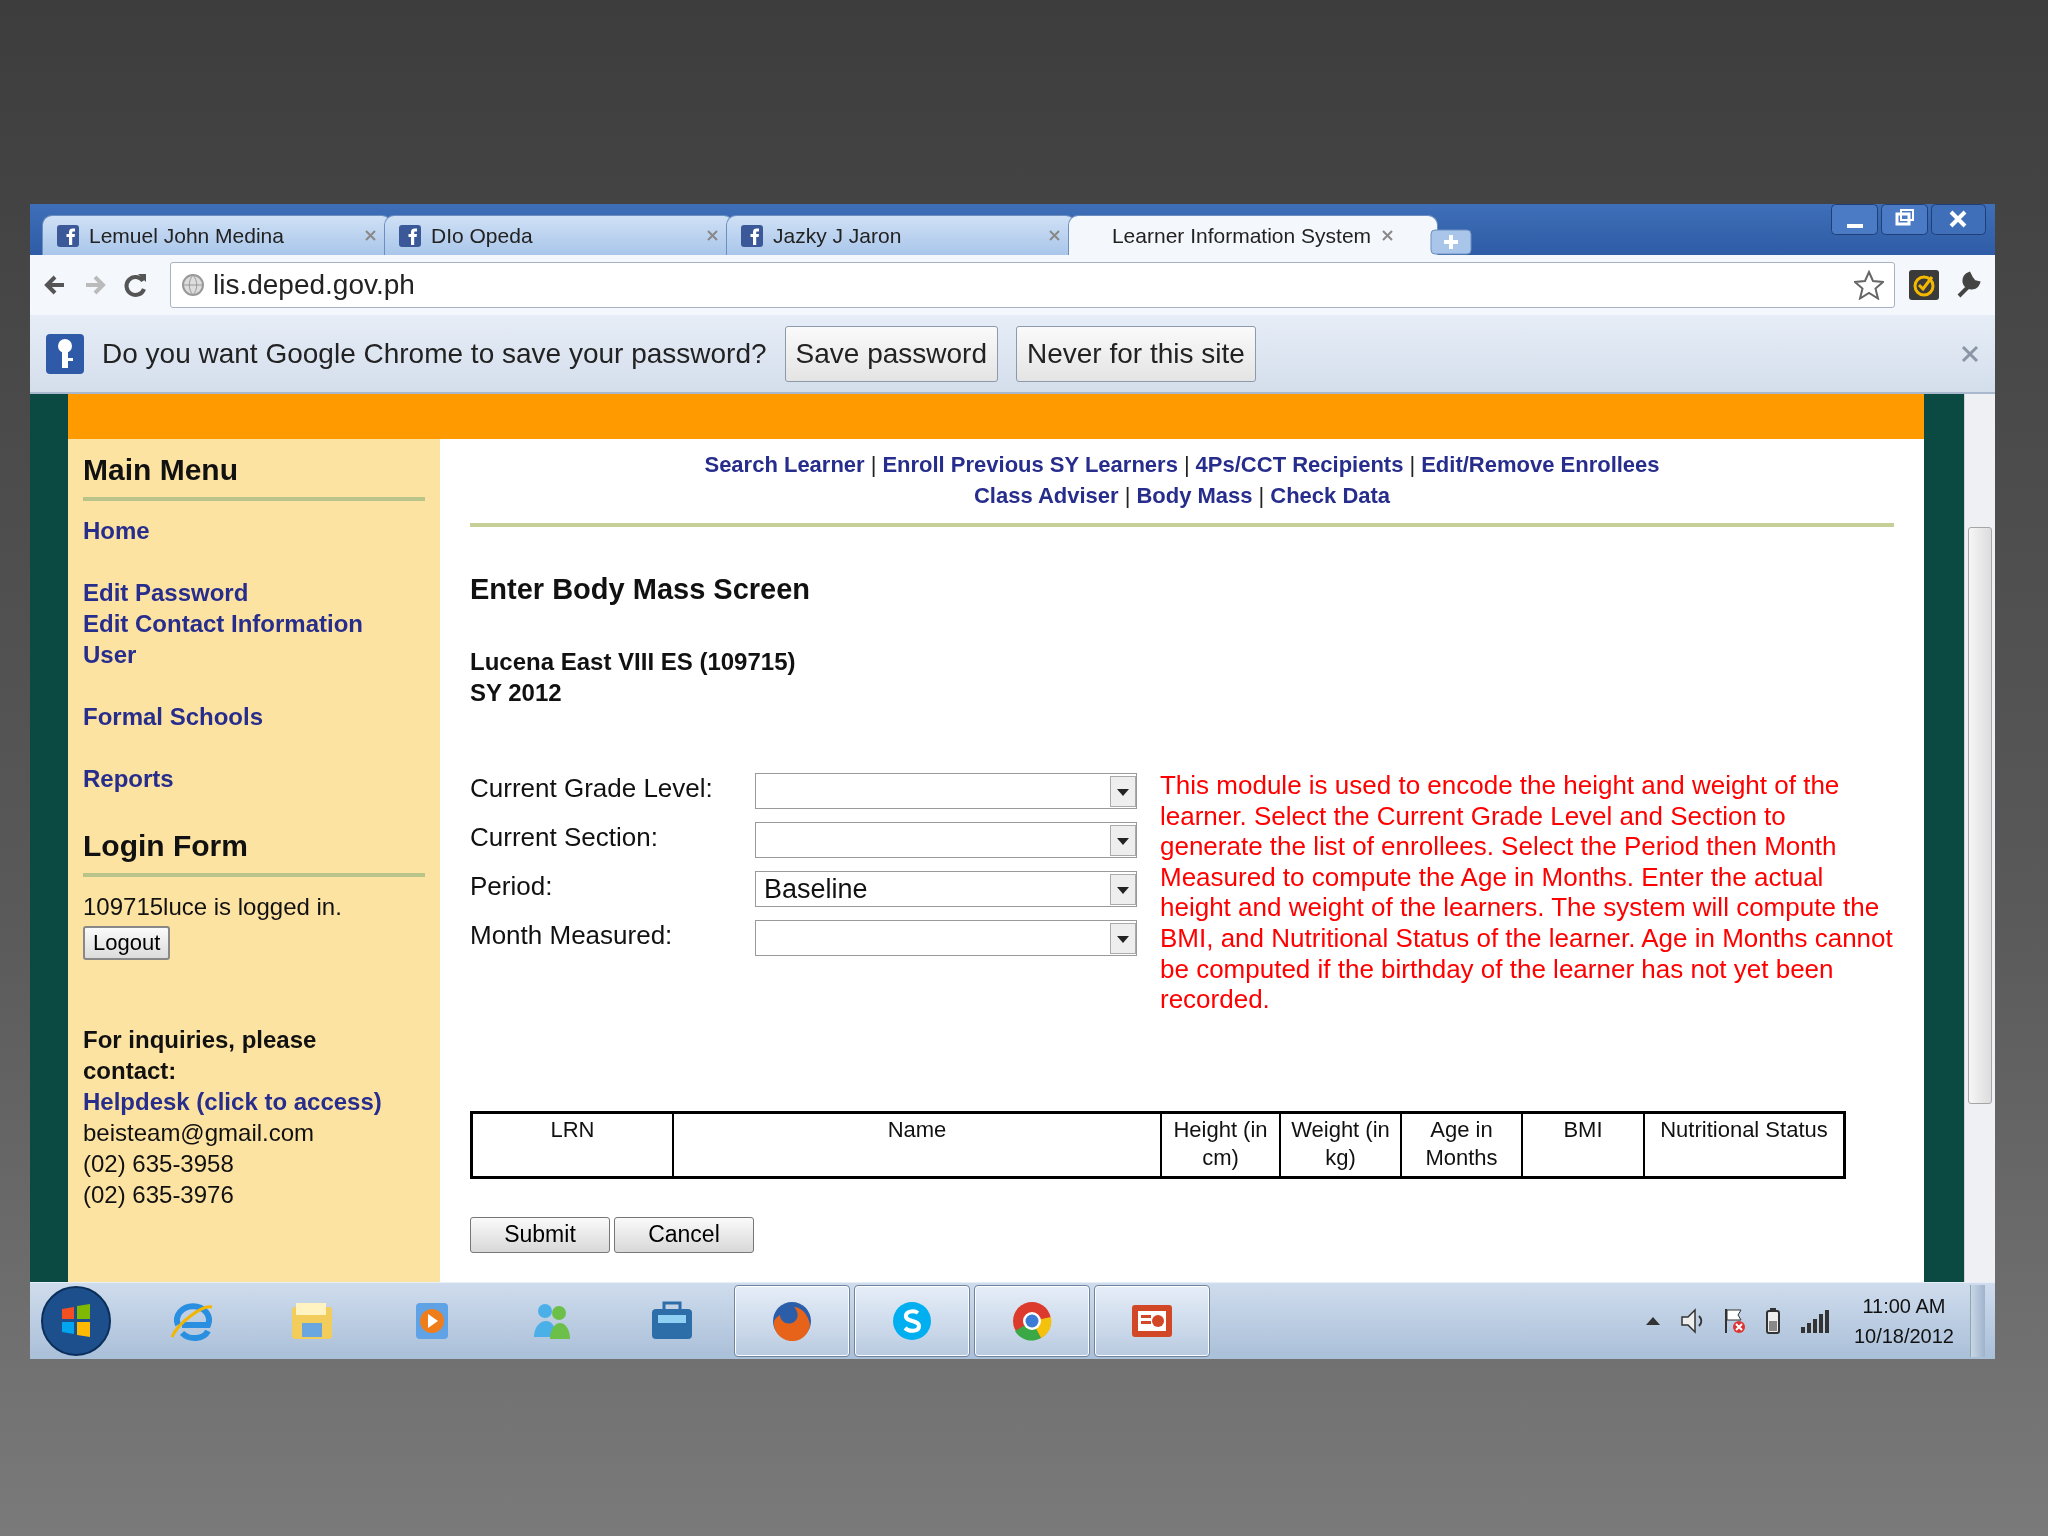 Image resolution: width=2048 pixels, height=1536 pixels. Describe the element at coordinates (127, 943) in the screenshot. I see `logout-button: Logout` at that location.